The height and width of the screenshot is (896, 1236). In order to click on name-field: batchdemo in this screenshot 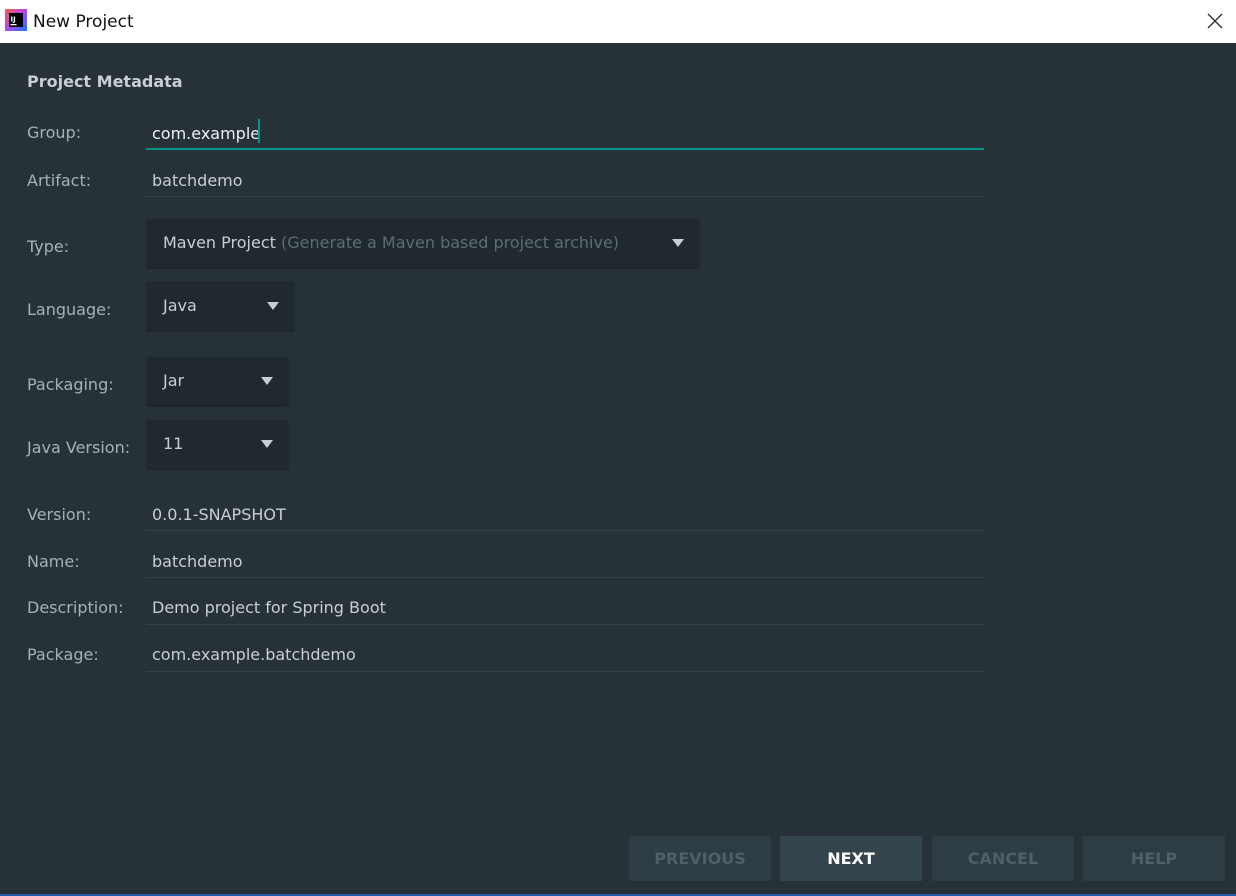, I will do `click(197, 561)`.